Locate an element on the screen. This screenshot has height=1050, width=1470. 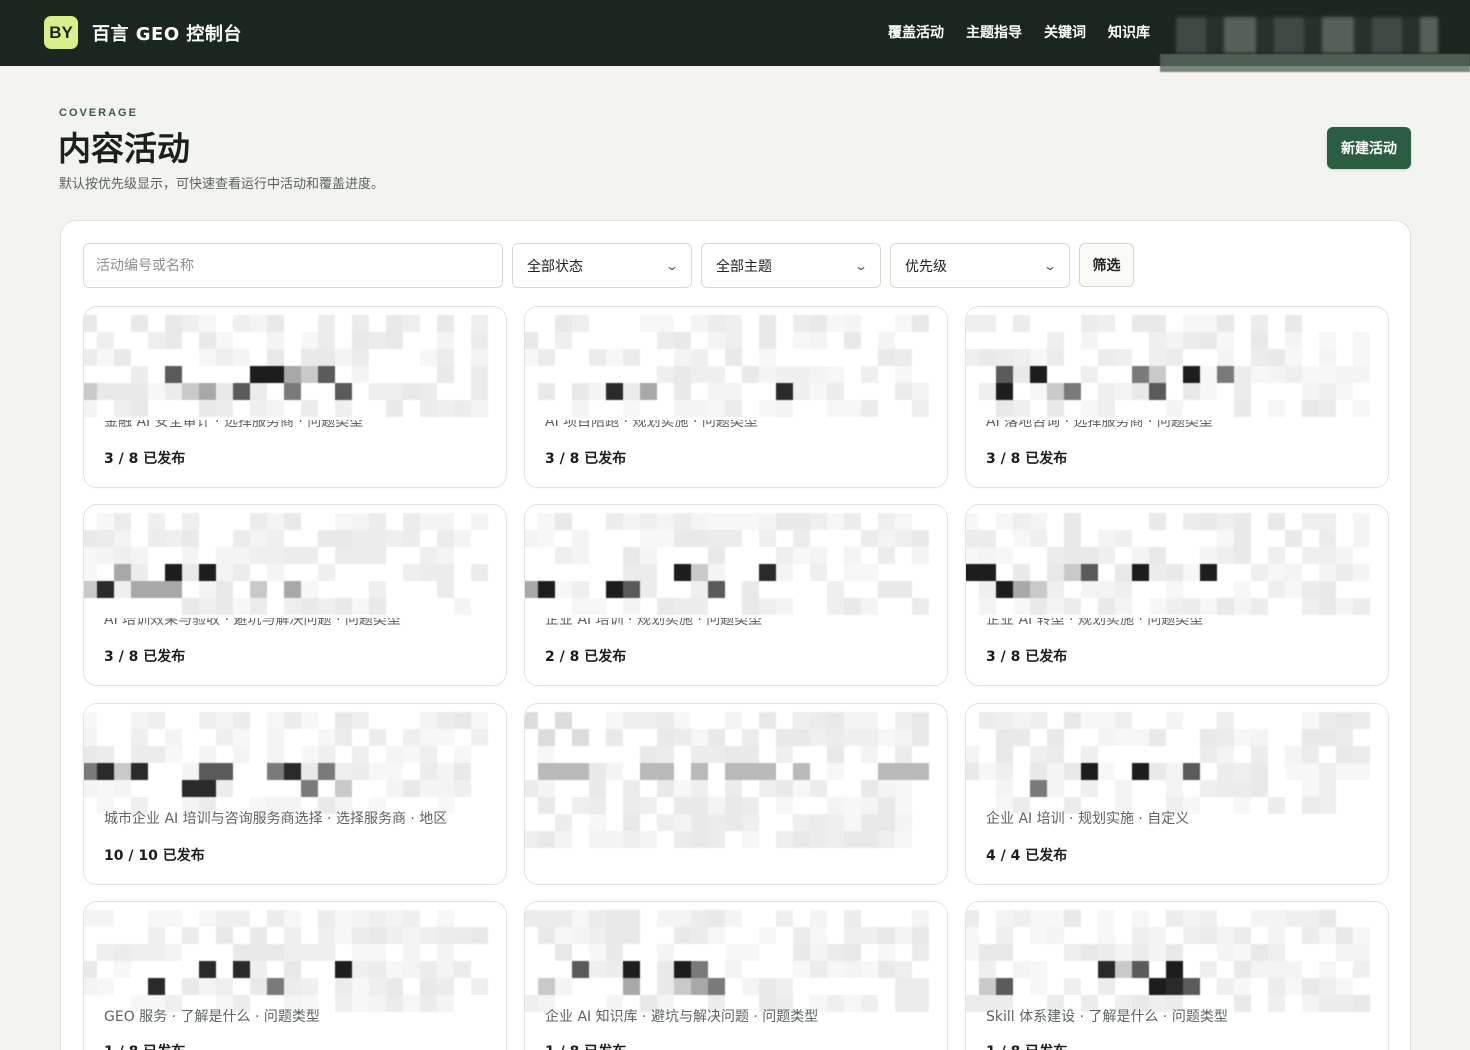
brand-title: 百言 GEO 控制台 is located at coordinates (167, 33).